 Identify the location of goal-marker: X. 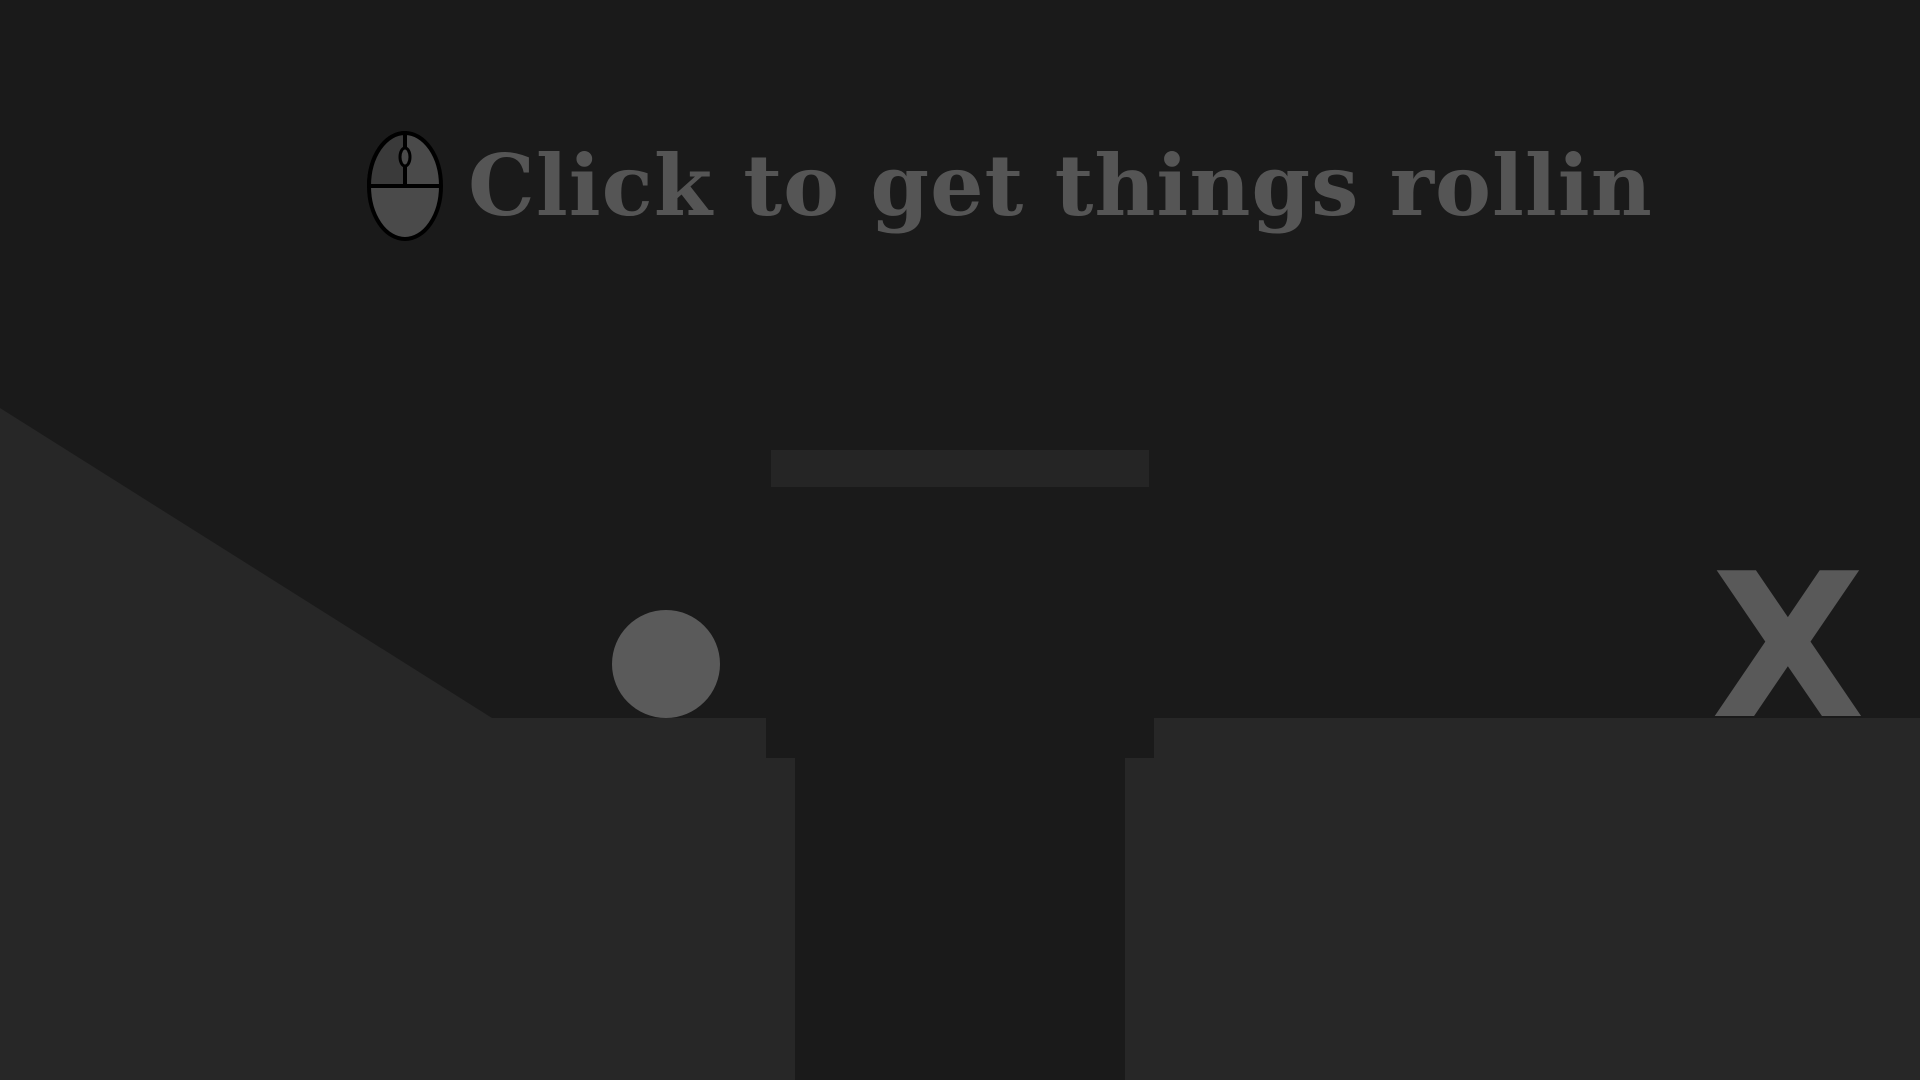
(1788, 647).